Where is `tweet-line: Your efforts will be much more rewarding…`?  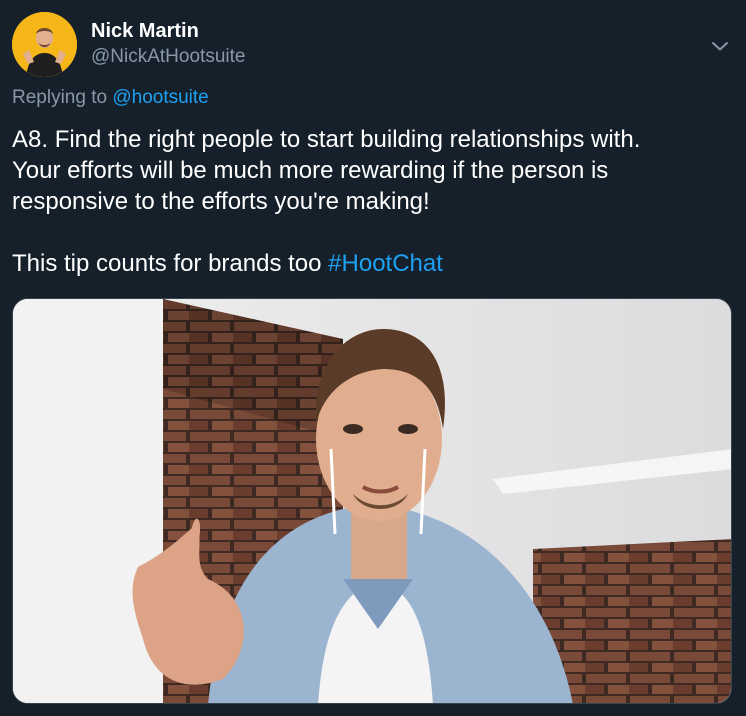 tweet-line: Your efforts will be much more rewarding… is located at coordinates (310, 170).